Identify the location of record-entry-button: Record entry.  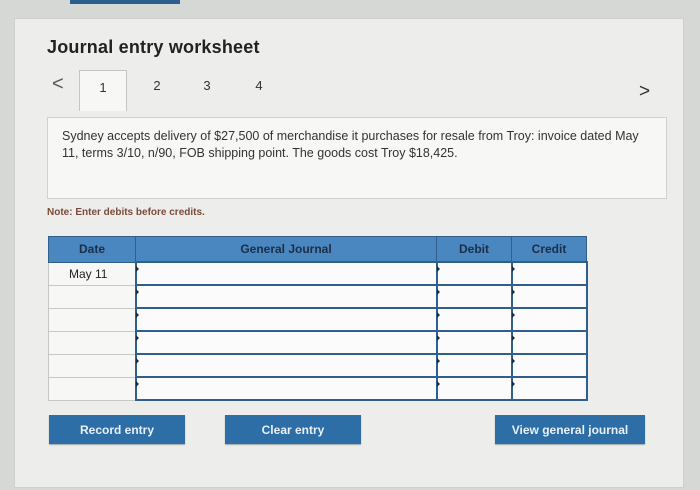
(117, 429).